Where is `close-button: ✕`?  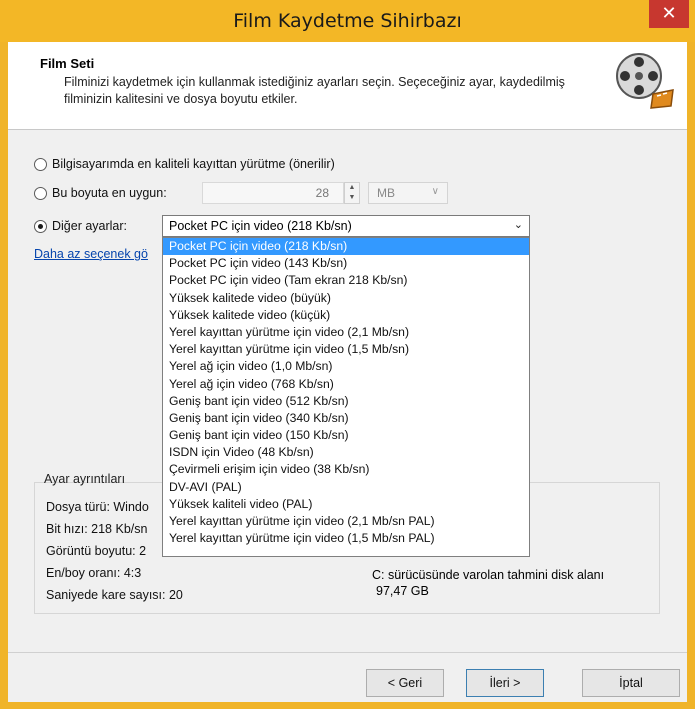 close-button: ✕ is located at coordinates (669, 14).